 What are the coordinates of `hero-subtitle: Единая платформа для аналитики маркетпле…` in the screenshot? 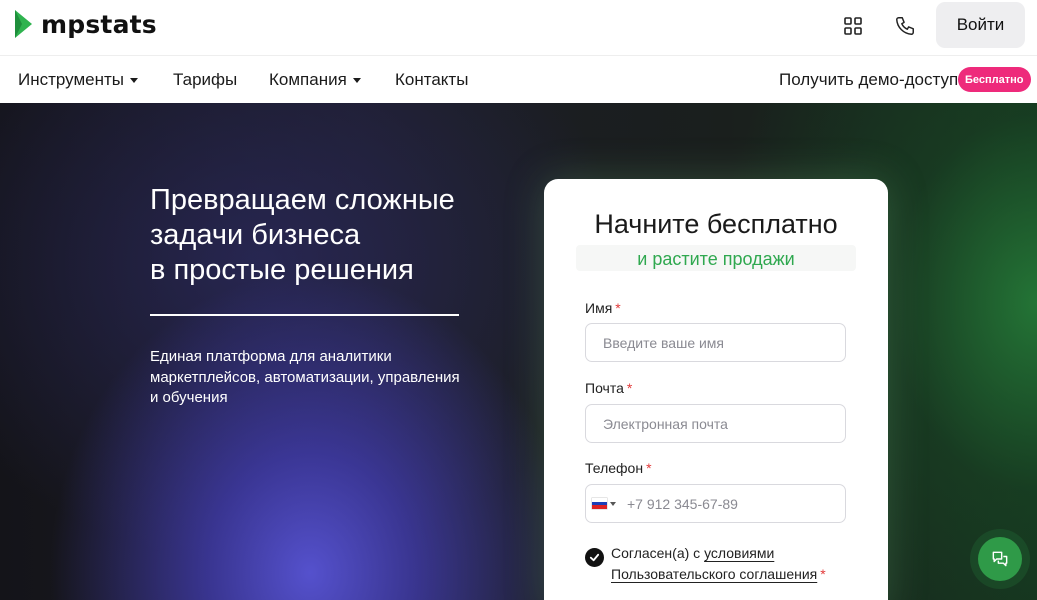 It's located at (305, 377).